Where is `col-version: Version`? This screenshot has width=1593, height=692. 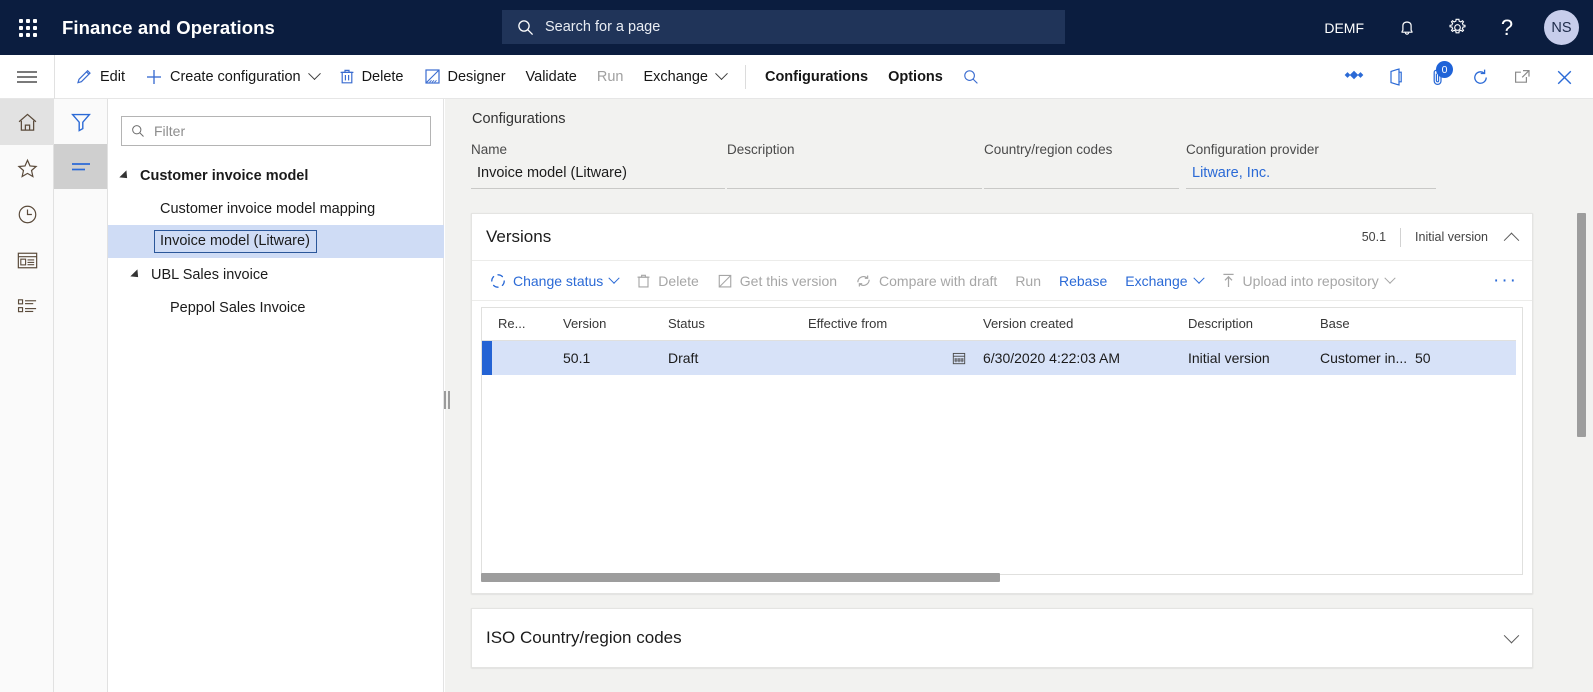 col-version: Version is located at coordinates (609, 324).